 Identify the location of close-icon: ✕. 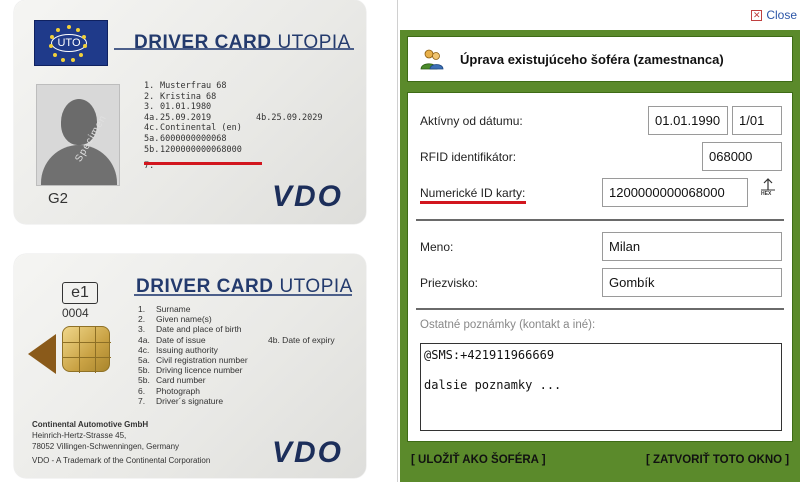
(757, 15).